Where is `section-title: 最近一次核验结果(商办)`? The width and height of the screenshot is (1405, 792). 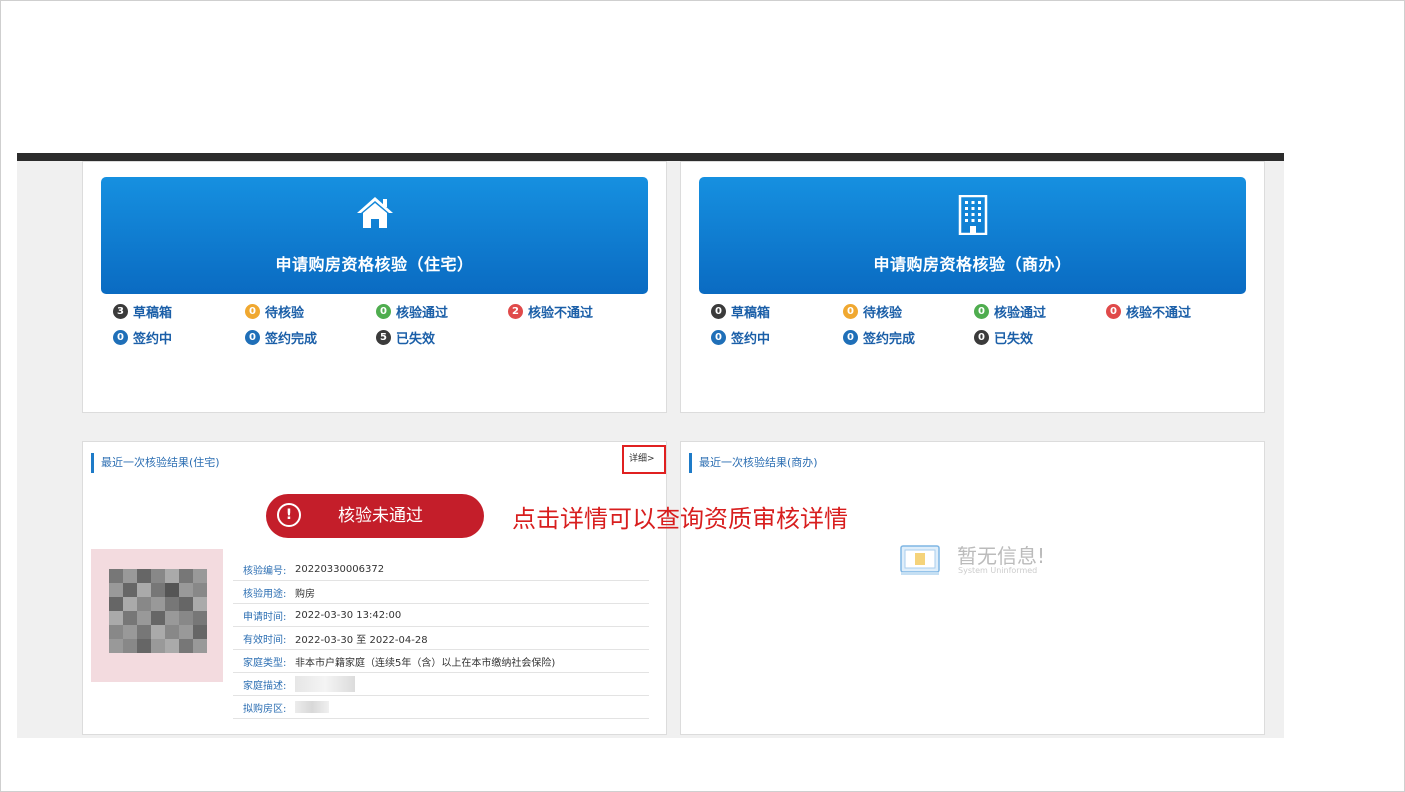 section-title: 最近一次核验结果(商办) is located at coordinates (753, 463).